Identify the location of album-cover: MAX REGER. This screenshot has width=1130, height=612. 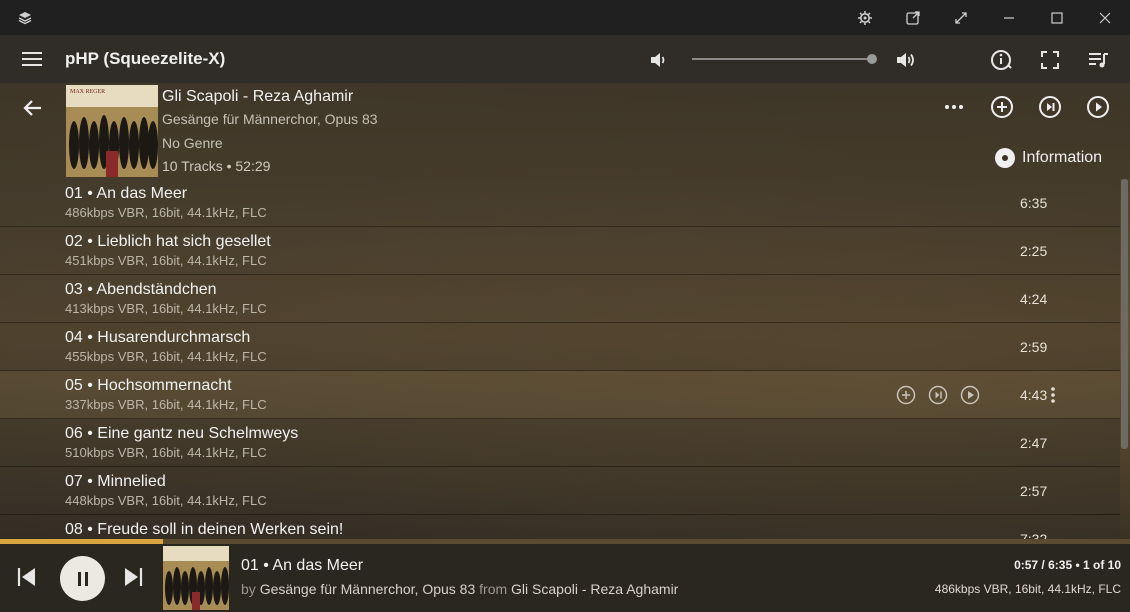
(112, 131).